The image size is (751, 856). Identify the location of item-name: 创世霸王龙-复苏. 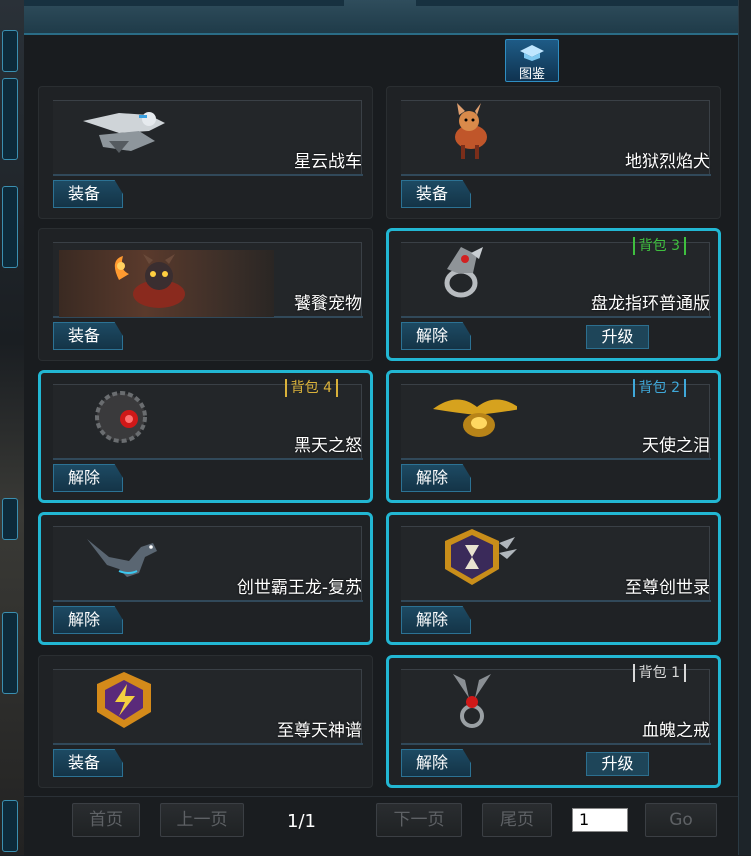
(299, 588).